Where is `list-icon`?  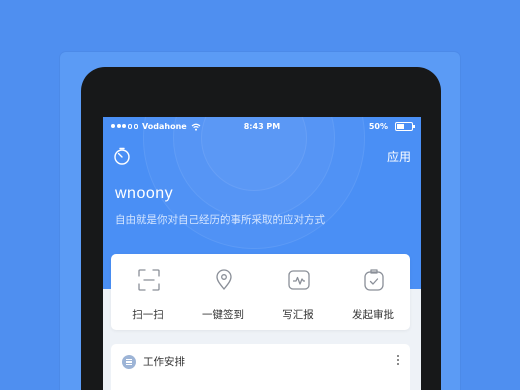
list-icon is located at coordinates (129, 362).